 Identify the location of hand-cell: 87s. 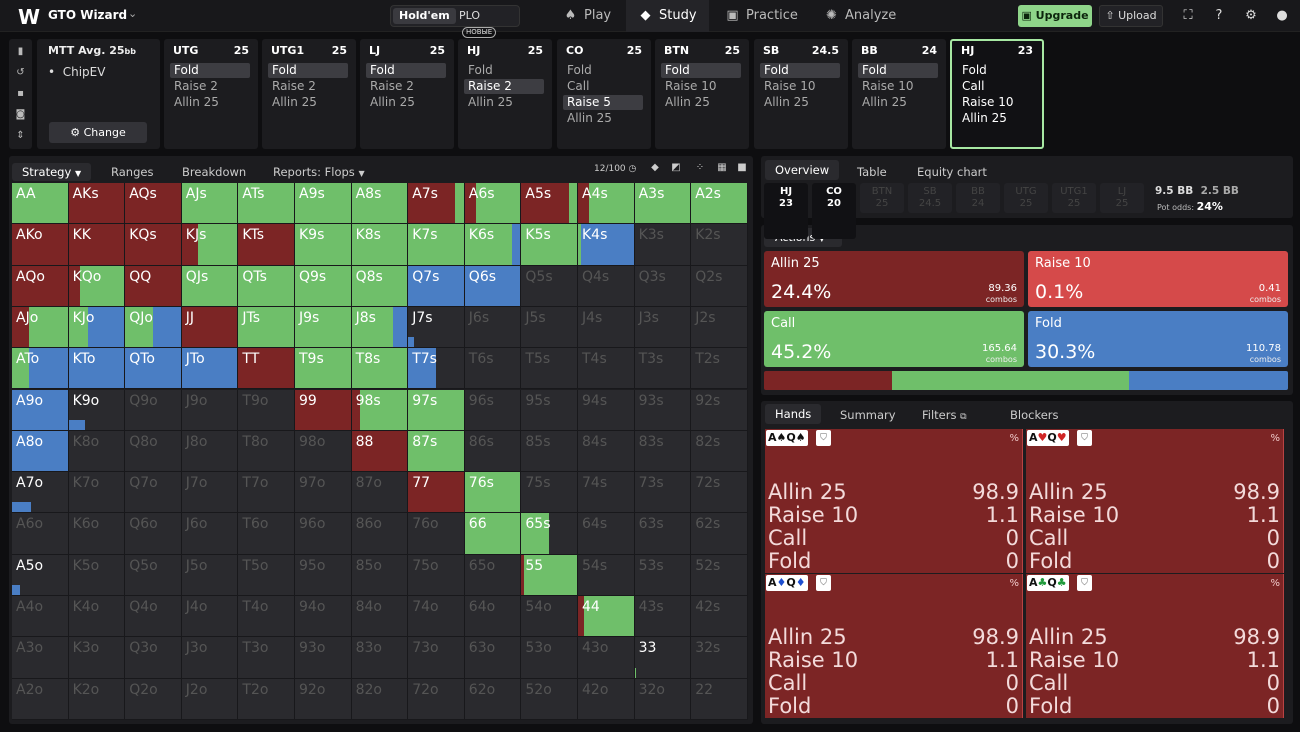
(436, 451).